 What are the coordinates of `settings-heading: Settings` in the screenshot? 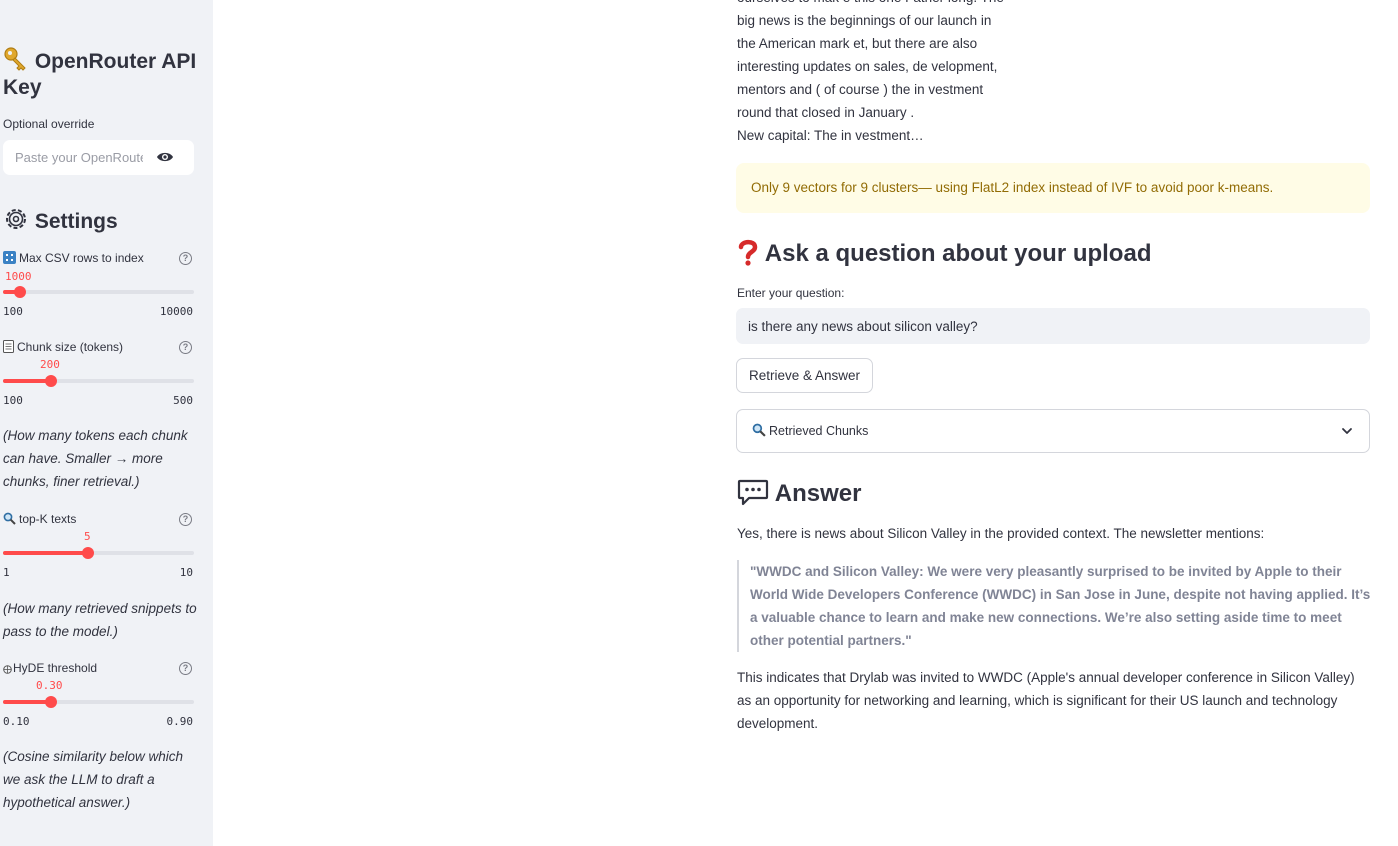 It's located at (60, 220).